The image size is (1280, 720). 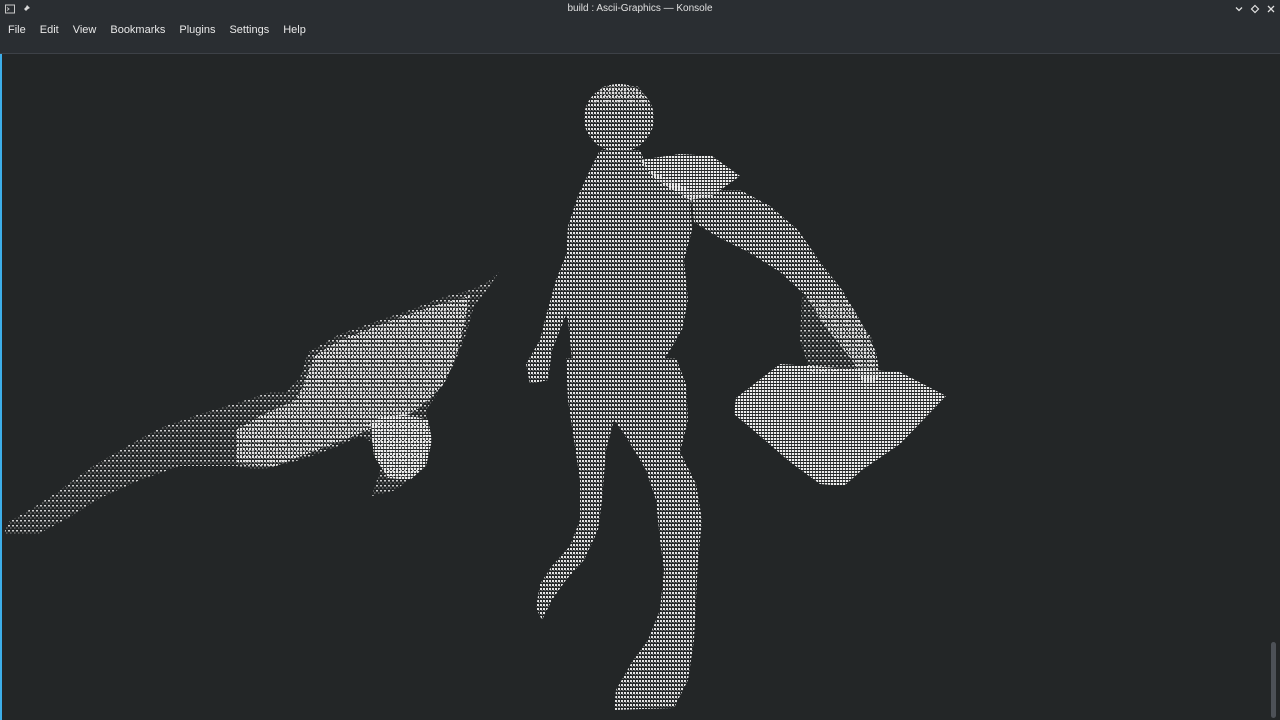 What do you see at coordinates (650, 255) in the screenshot?
I see `figure-torso` at bounding box center [650, 255].